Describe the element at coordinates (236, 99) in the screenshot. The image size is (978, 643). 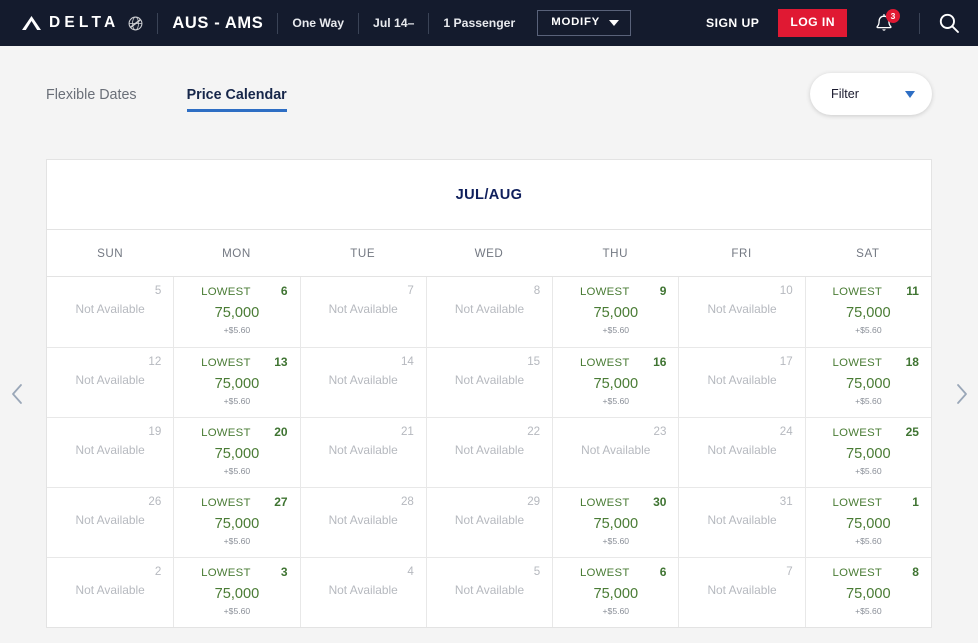
I see `tab-price-calendar: Price Calendar` at that location.